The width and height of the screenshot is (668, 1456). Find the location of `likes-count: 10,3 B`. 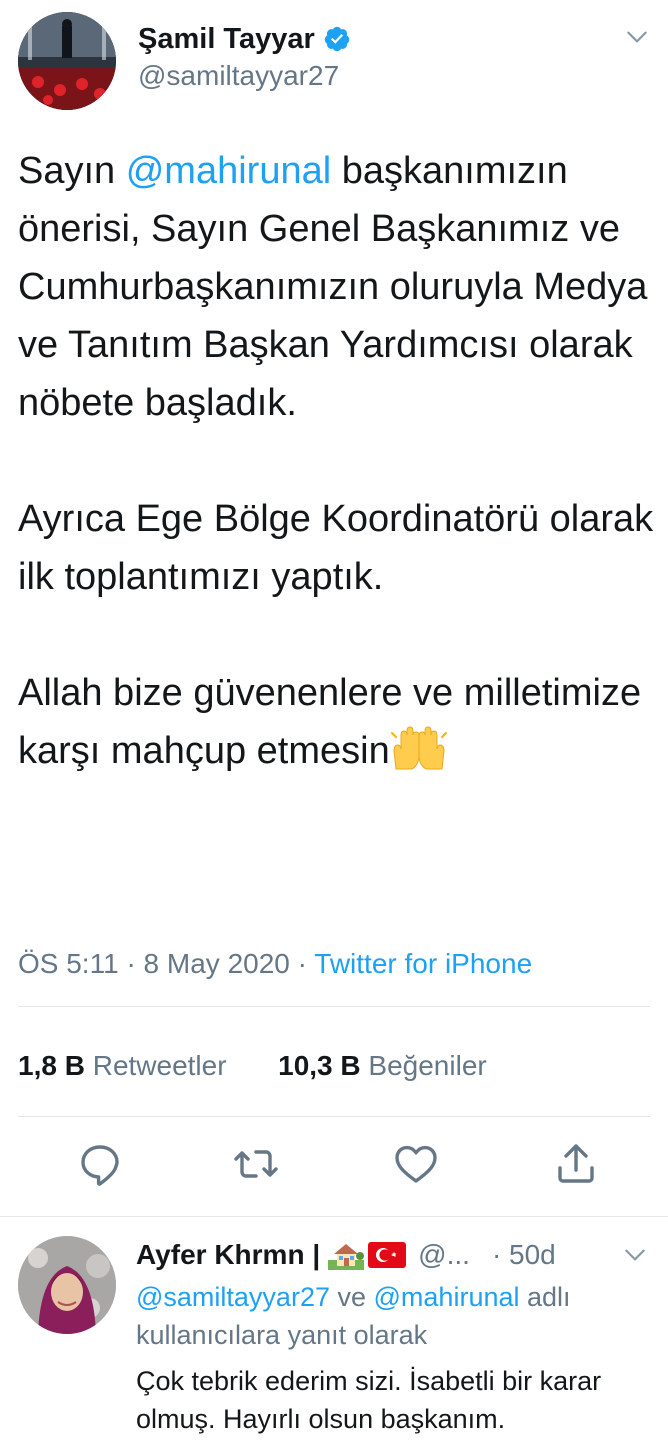

likes-count: 10,3 B is located at coordinates (319, 1065).